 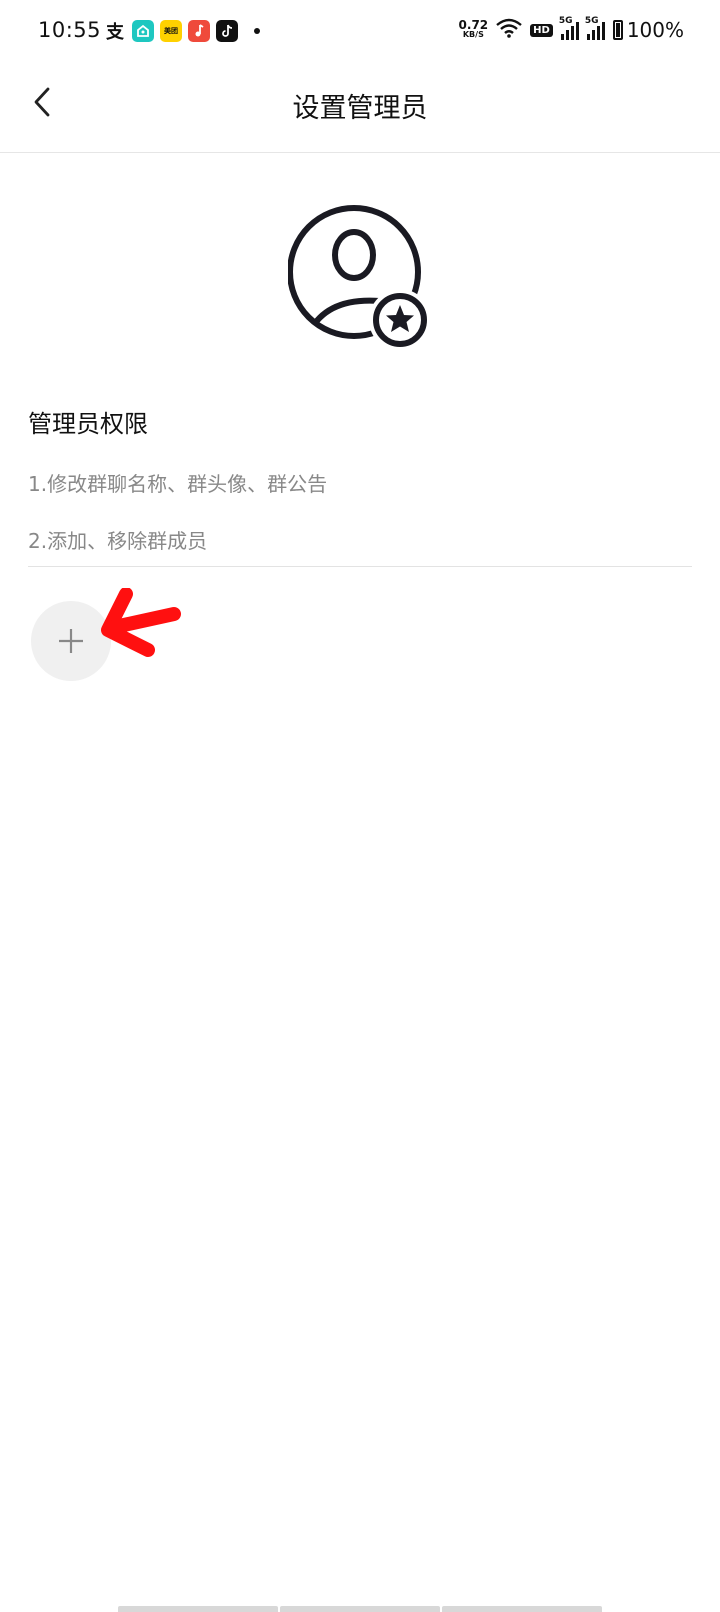 I want to click on gesture-bar, so click(x=360, y=1609).